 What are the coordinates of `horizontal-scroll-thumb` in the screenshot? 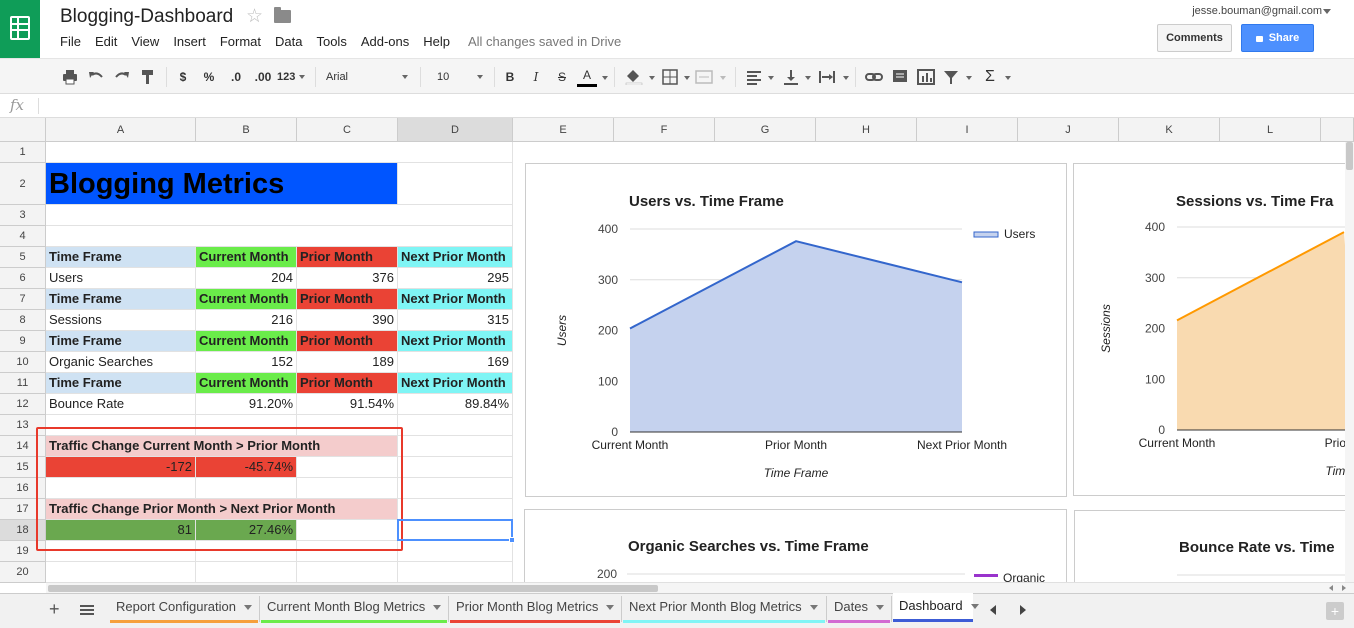 It's located at (353, 588).